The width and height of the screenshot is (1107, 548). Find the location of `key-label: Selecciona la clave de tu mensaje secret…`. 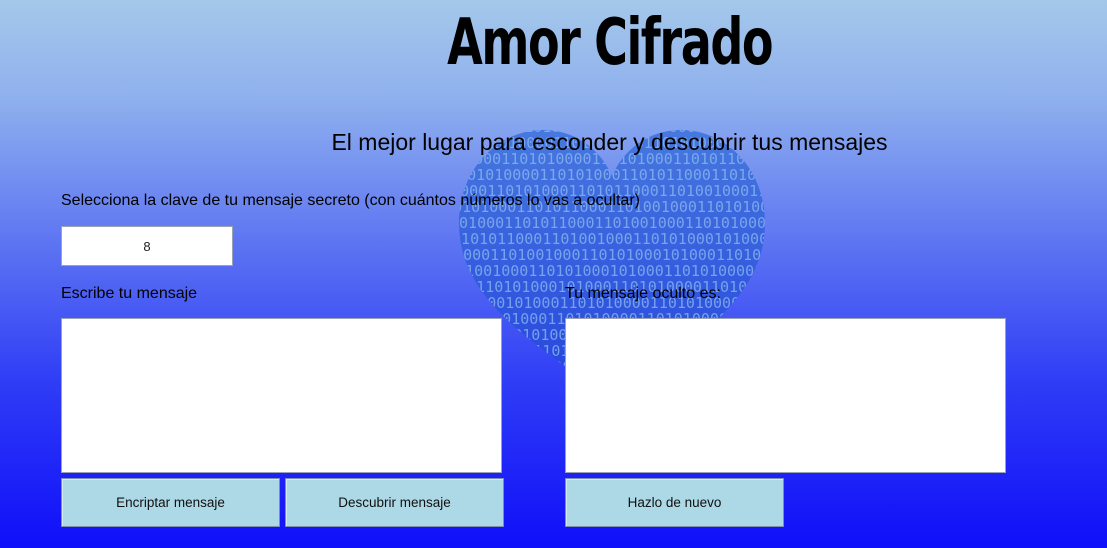

key-label: Selecciona la clave de tu mensaje secret… is located at coordinates (350, 200).